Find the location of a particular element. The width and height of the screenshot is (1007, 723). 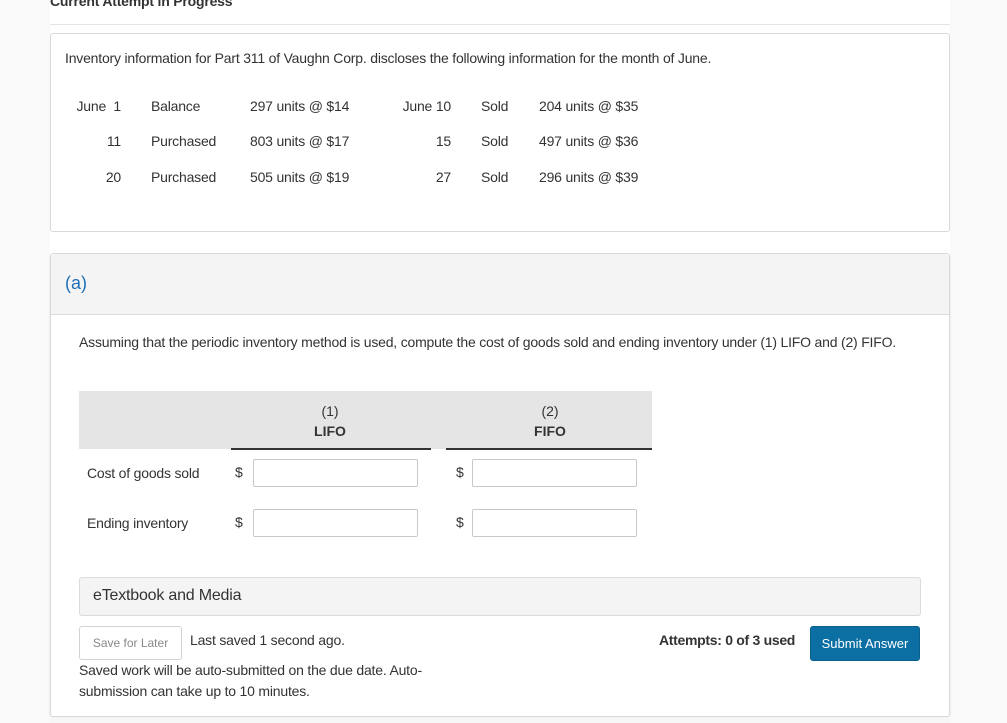

answer-table-header: (1) LIFO (2) FIFO is located at coordinates (365, 420).